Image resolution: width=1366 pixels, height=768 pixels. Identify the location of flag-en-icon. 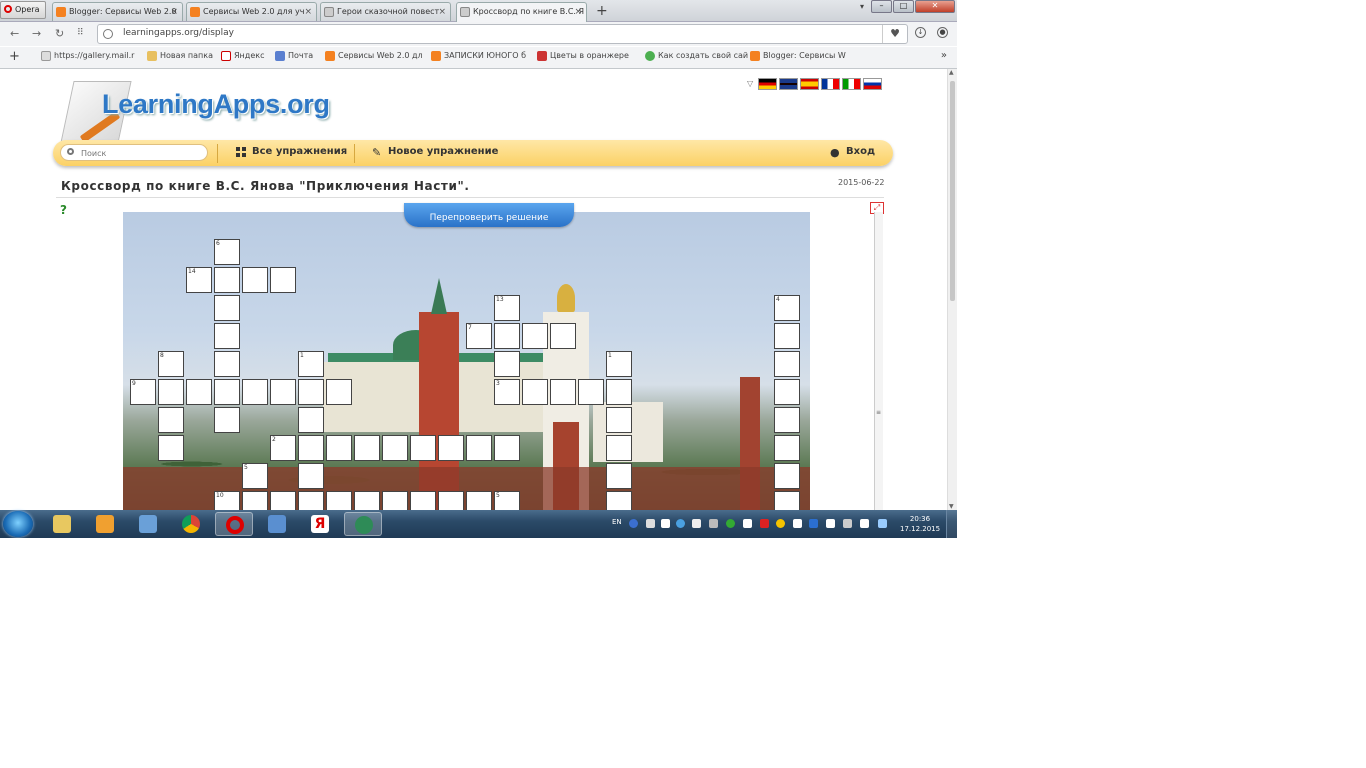
(788, 84).